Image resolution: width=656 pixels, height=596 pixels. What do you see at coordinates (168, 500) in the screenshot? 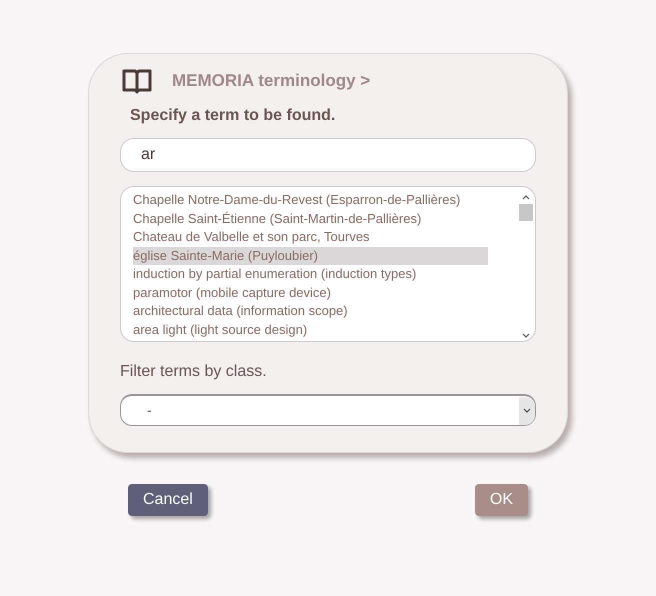
I see `cancel-button: Cancel` at bounding box center [168, 500].